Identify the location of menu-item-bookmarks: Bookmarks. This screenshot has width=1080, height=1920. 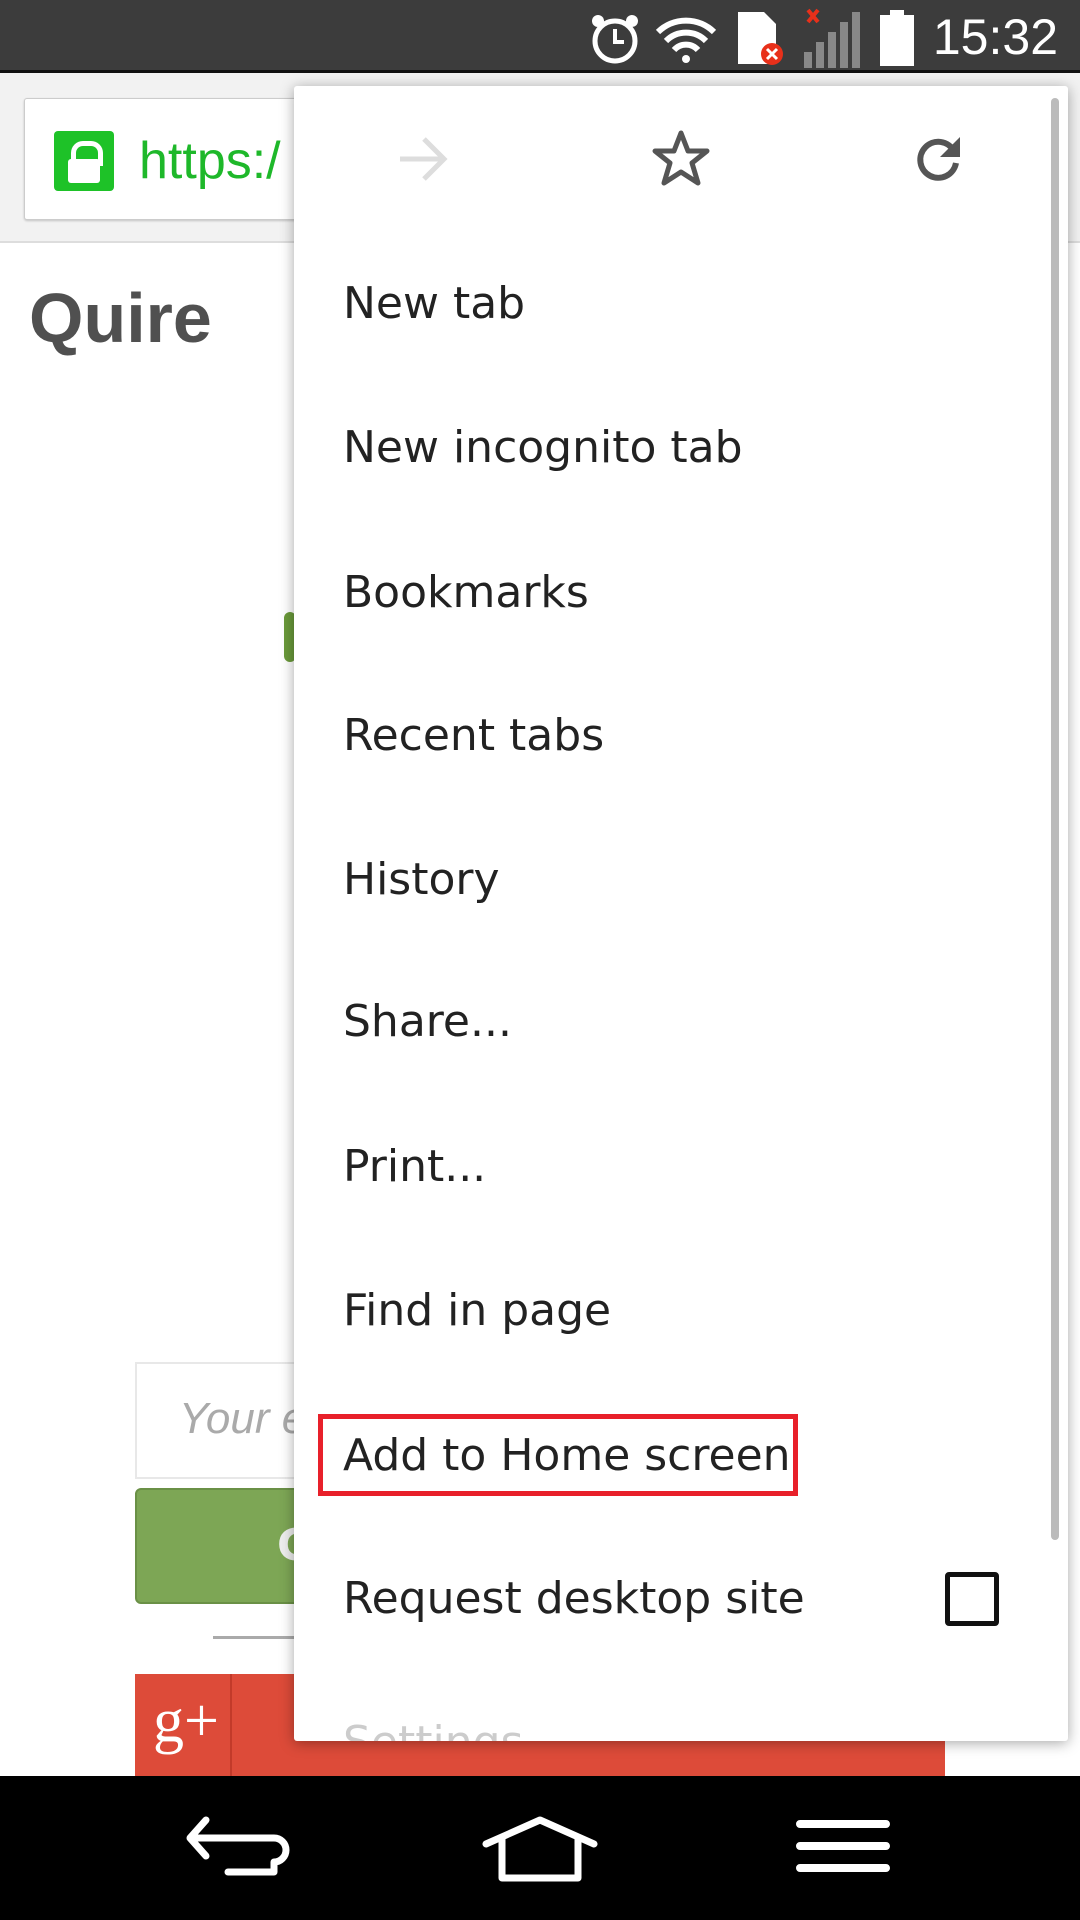
(466, 593).